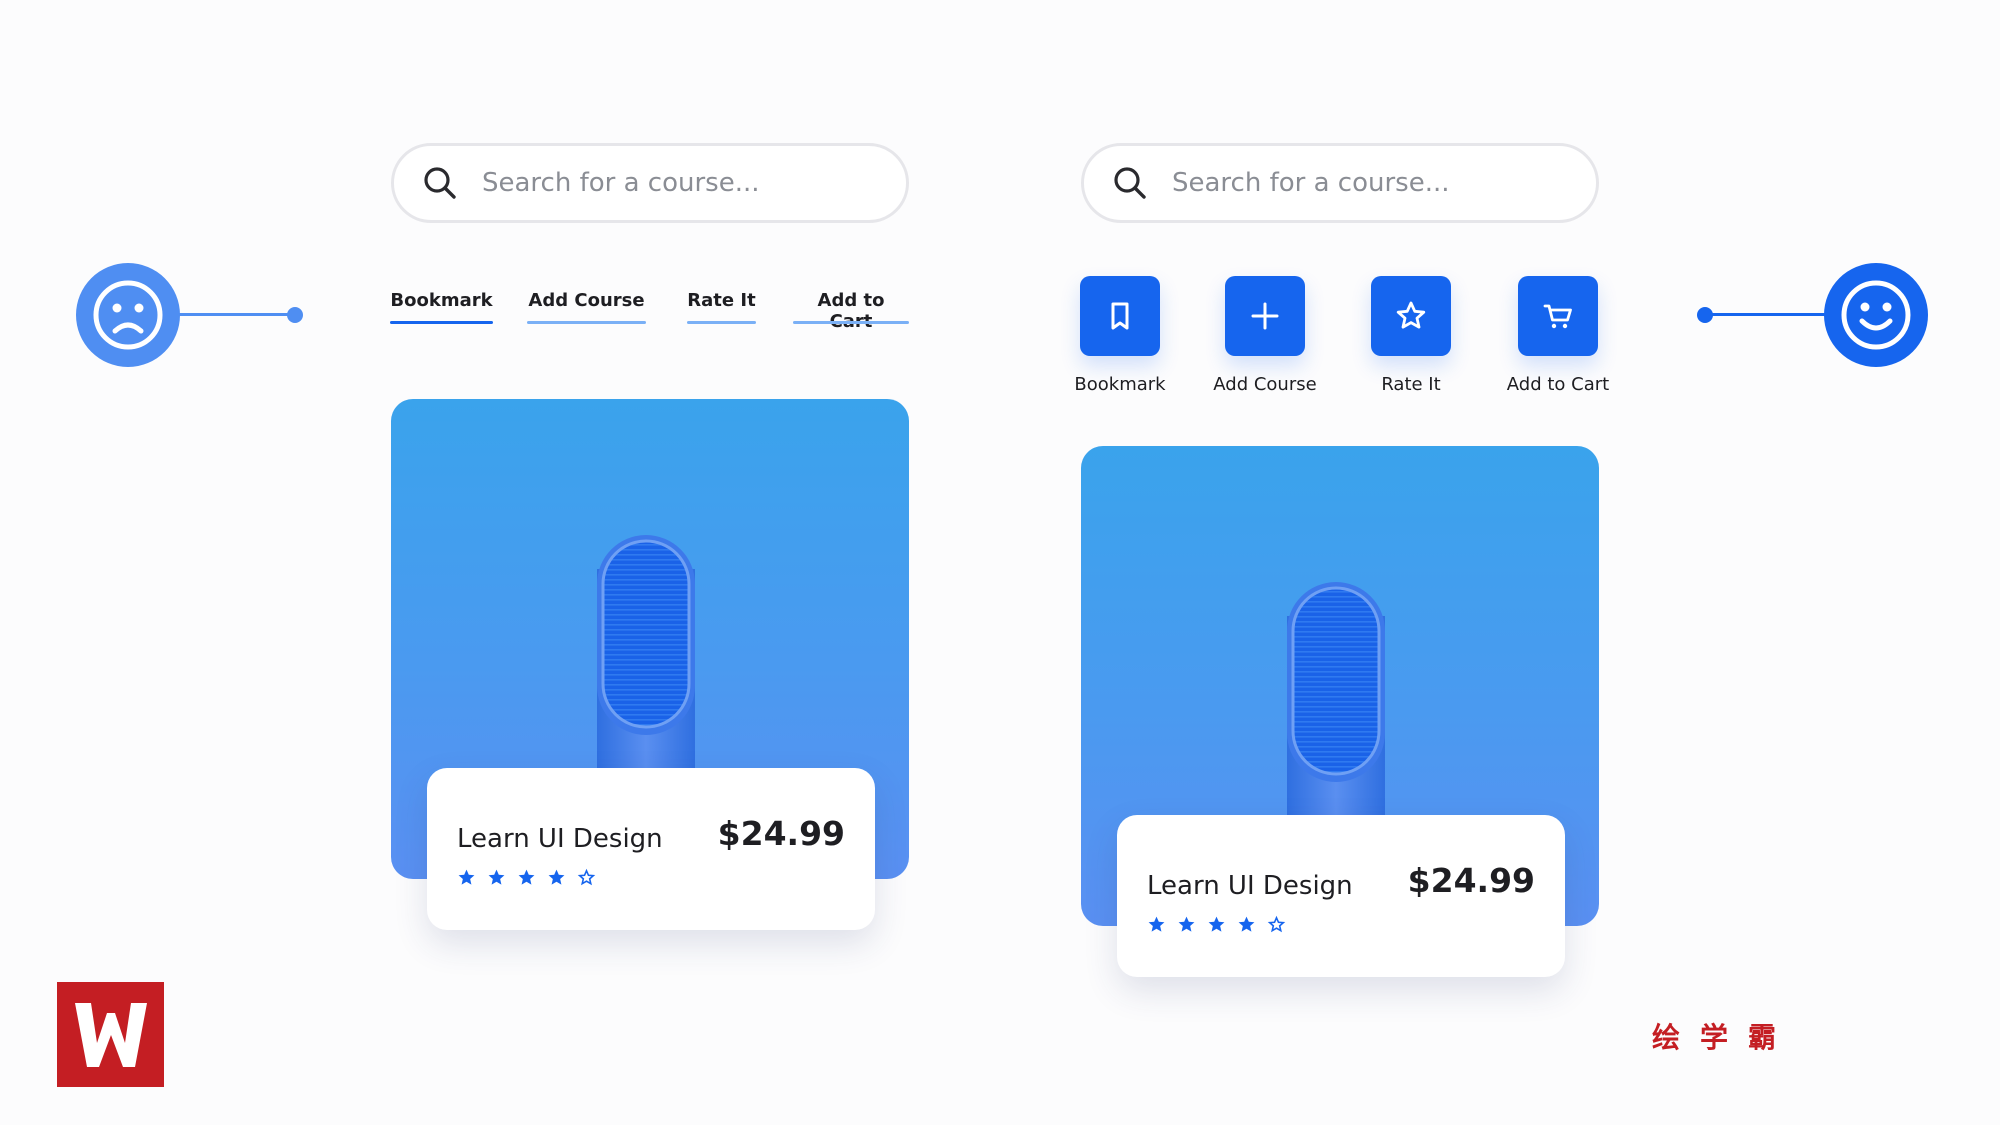 The image size is (2000, 1125). Describe the element at coordinates (1558, 384) in the screenshot. I see `add-to-cart-label: Add to Cart` at that location.